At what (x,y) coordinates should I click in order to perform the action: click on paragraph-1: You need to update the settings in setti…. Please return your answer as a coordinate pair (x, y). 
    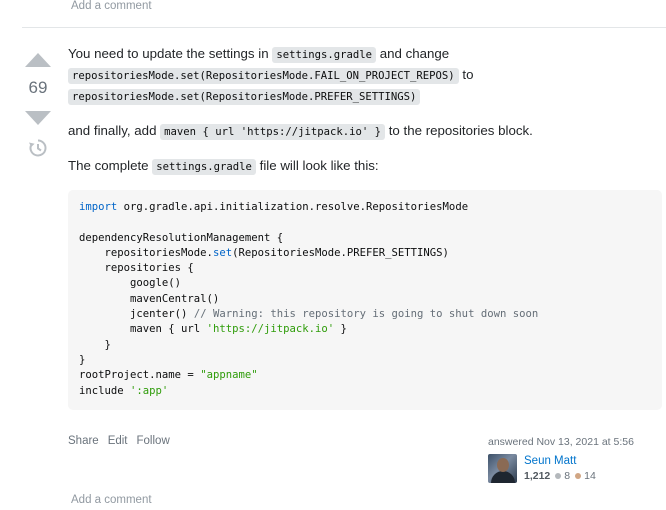
    Looking at the image, I should click on (365, 75).